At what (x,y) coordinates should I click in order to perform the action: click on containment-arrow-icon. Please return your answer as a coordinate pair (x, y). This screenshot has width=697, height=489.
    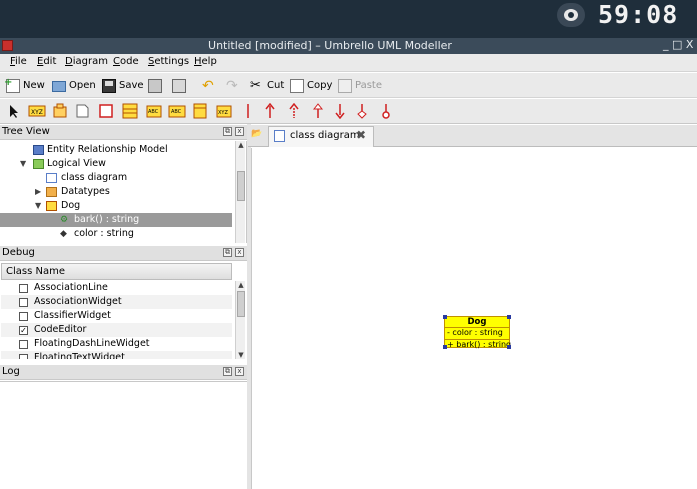
    Looking at the image, I should click on (342, 111).